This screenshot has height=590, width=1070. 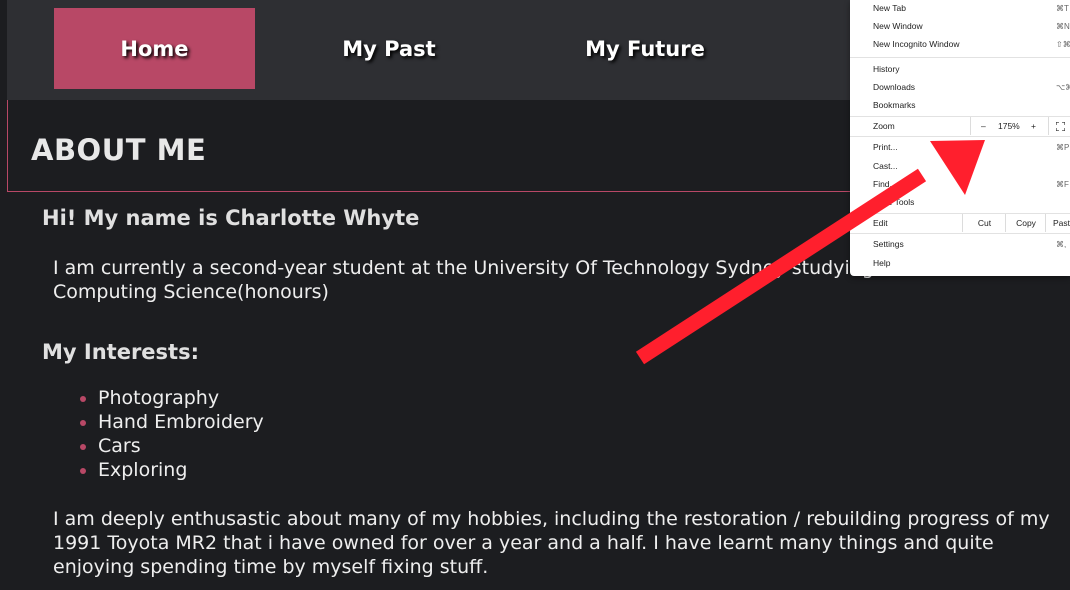 What do you see at coordinates (1061, 244) in the screenshot?
I see `menu-shortcut: ⌘,` at bounding box center [1061, 244].